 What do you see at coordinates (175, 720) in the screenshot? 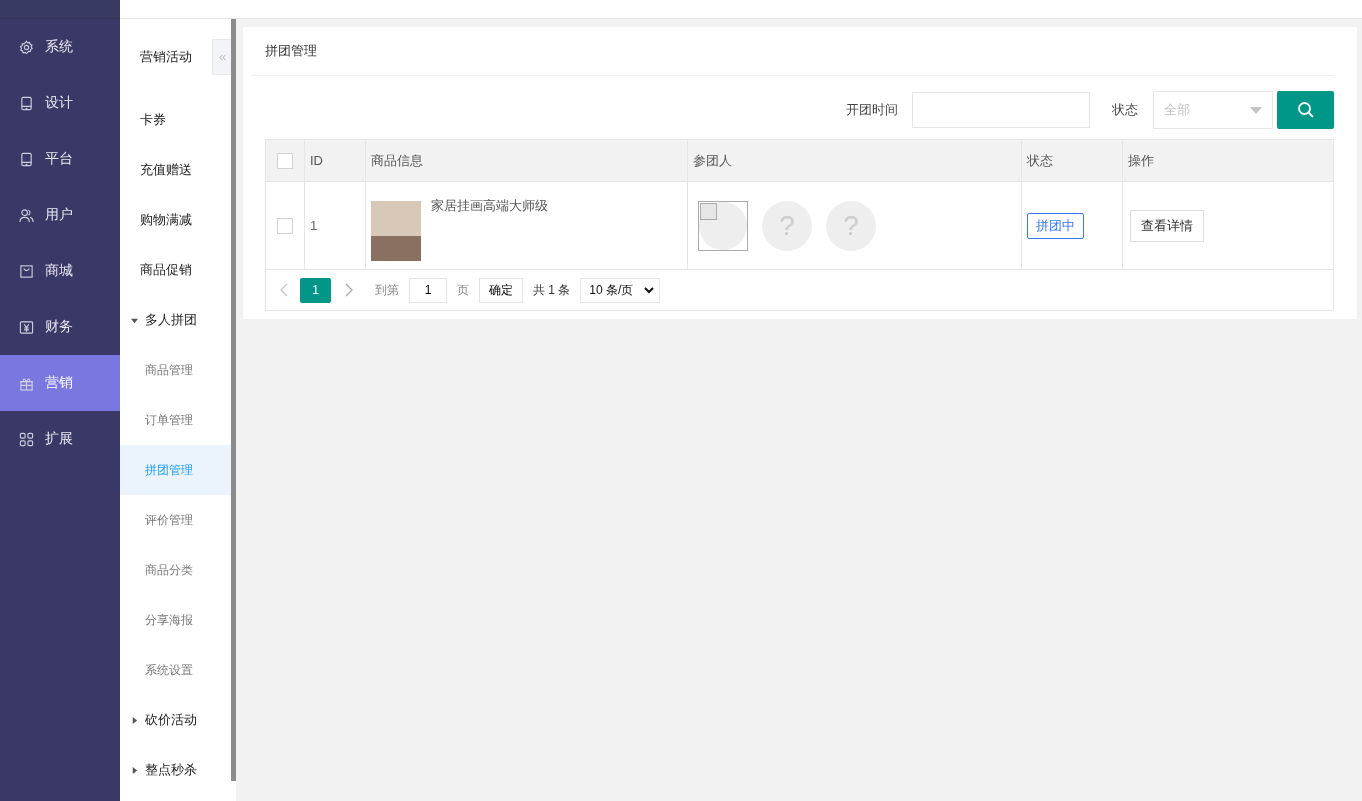
I see `sub-nav-group: 砍价活动` at bounding box center [175, 720].